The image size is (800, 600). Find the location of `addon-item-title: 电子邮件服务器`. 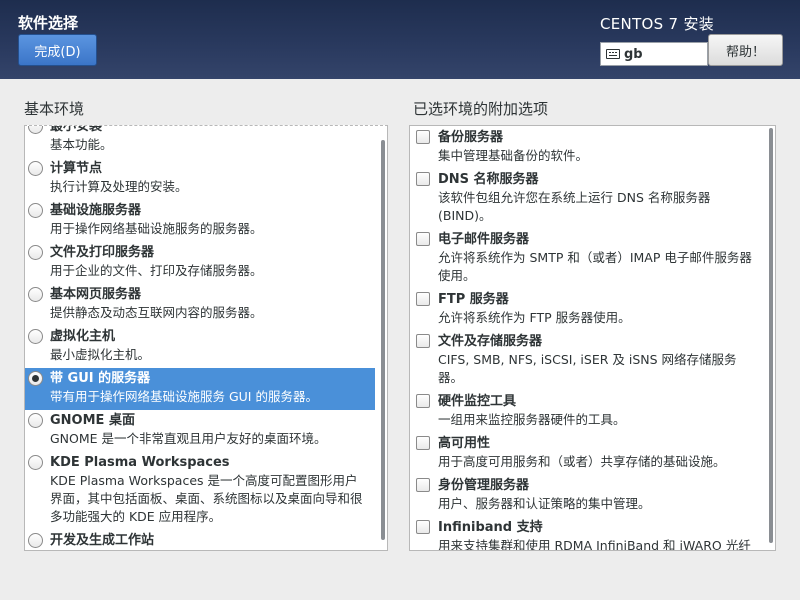

addon-item-title: 电子邮件服务器 is located at coordinates (484, 239).